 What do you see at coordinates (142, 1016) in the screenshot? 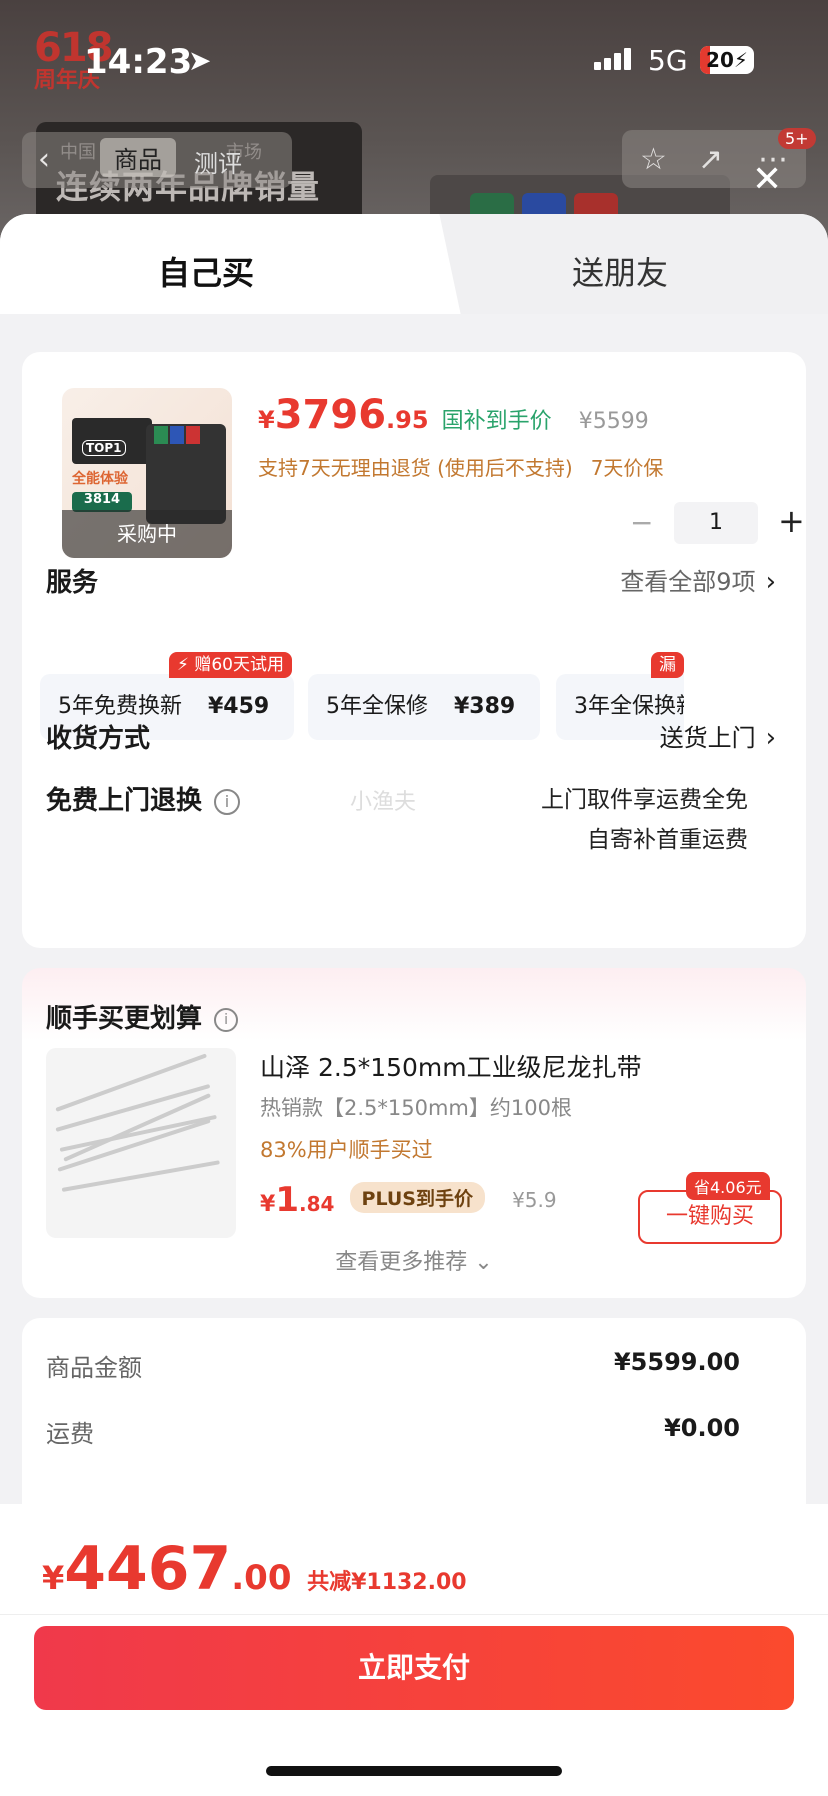
I see `addon-title: 顺手买更划算 i` at bounding box center [142, 1016].